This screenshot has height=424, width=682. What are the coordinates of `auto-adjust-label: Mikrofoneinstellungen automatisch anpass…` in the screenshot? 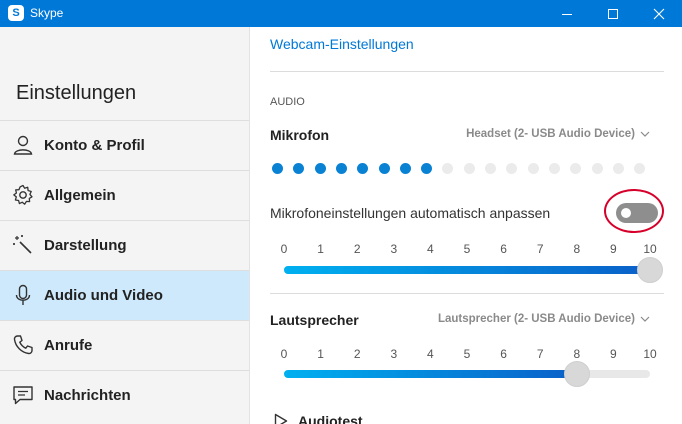 It's located at (410, 213).